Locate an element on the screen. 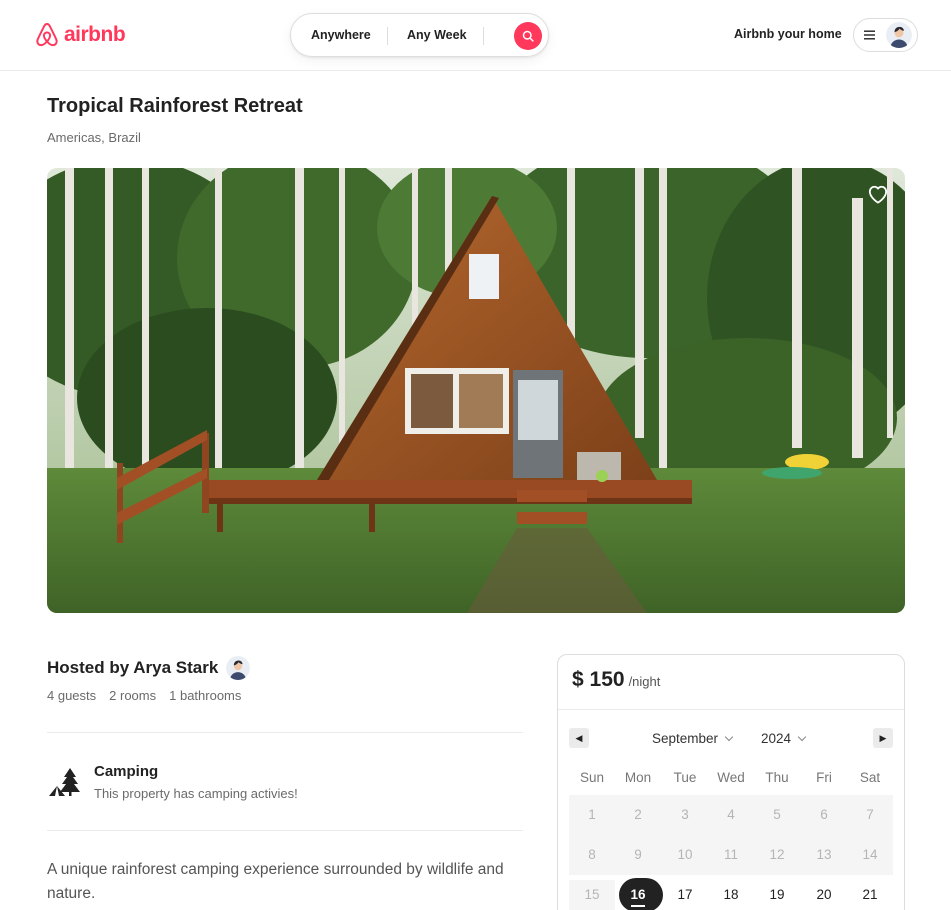 The width and height of the screenshot is (951, 910). caret-right-icon: ▶ is located at coordinates (883, 737).